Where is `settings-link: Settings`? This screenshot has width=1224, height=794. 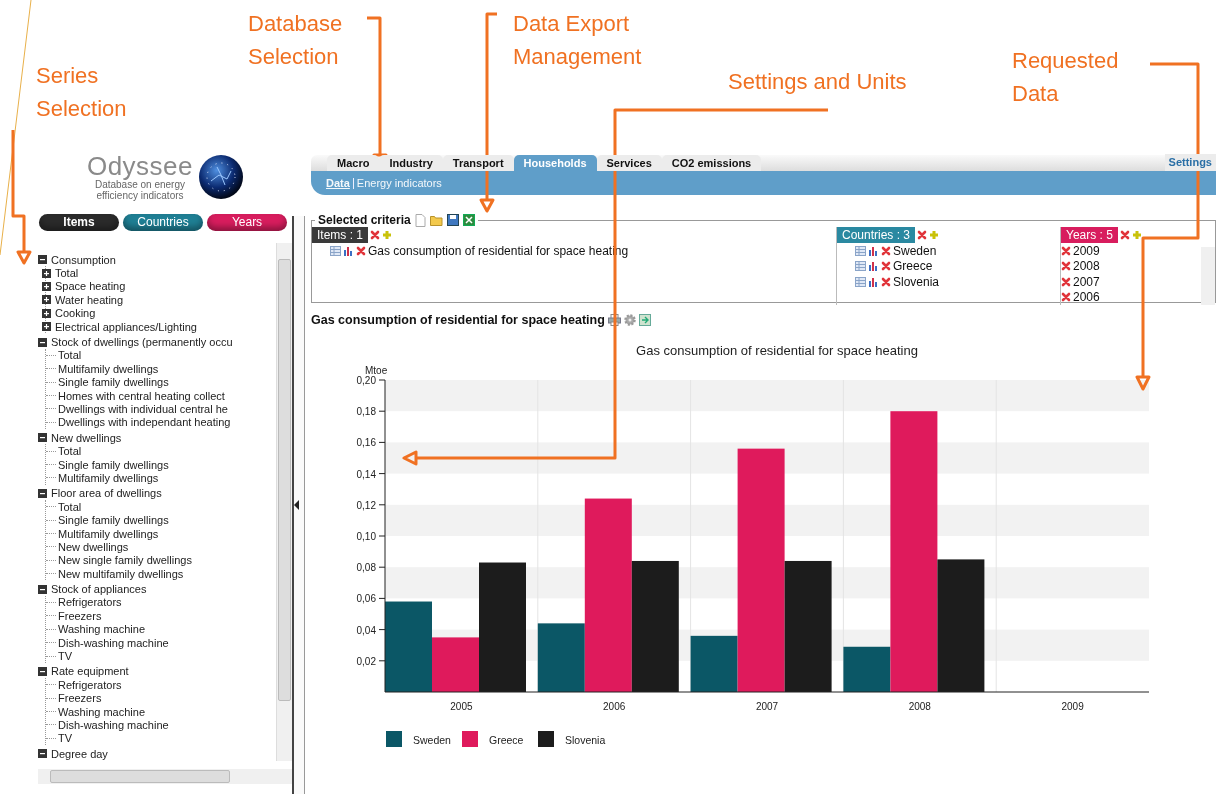 settings-link: Settings is located at coordinates (1190, 162).